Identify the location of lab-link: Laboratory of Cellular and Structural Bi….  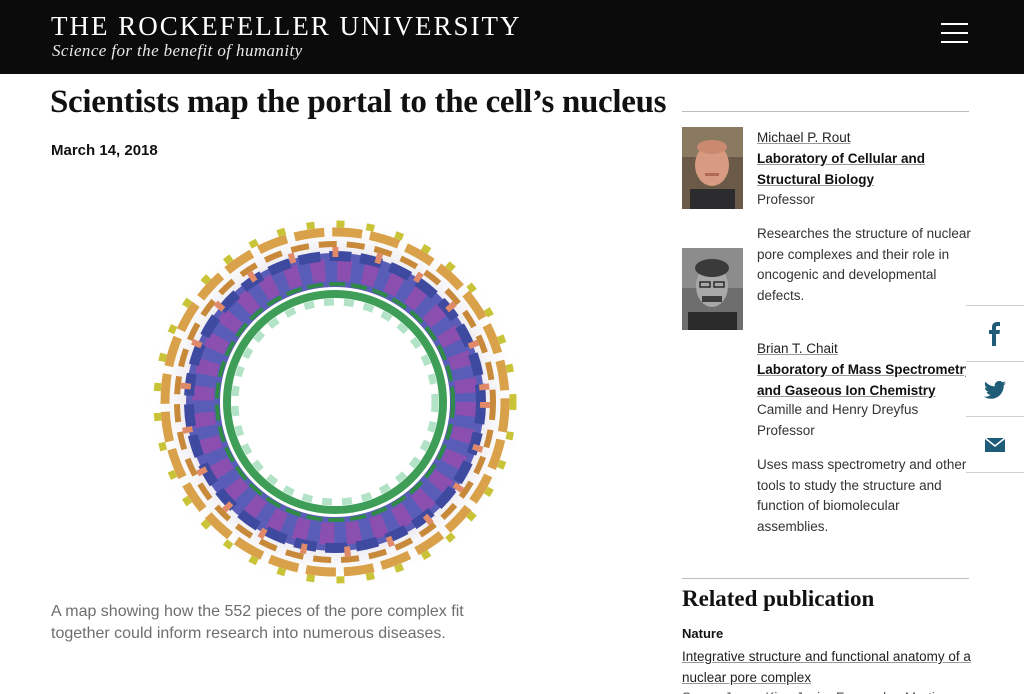
(867, 169).